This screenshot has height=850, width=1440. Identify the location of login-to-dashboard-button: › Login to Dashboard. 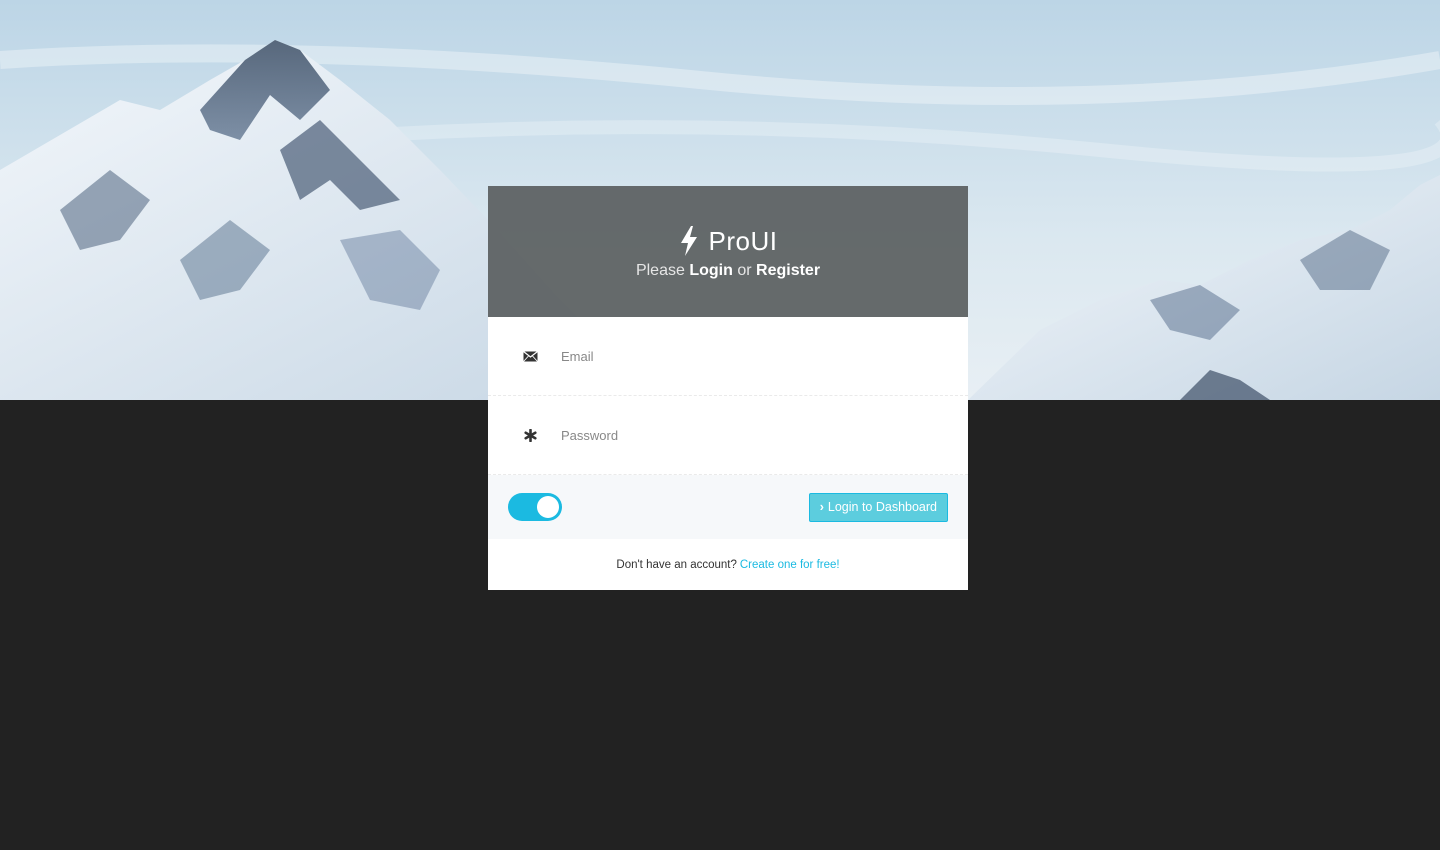
(878, 507).